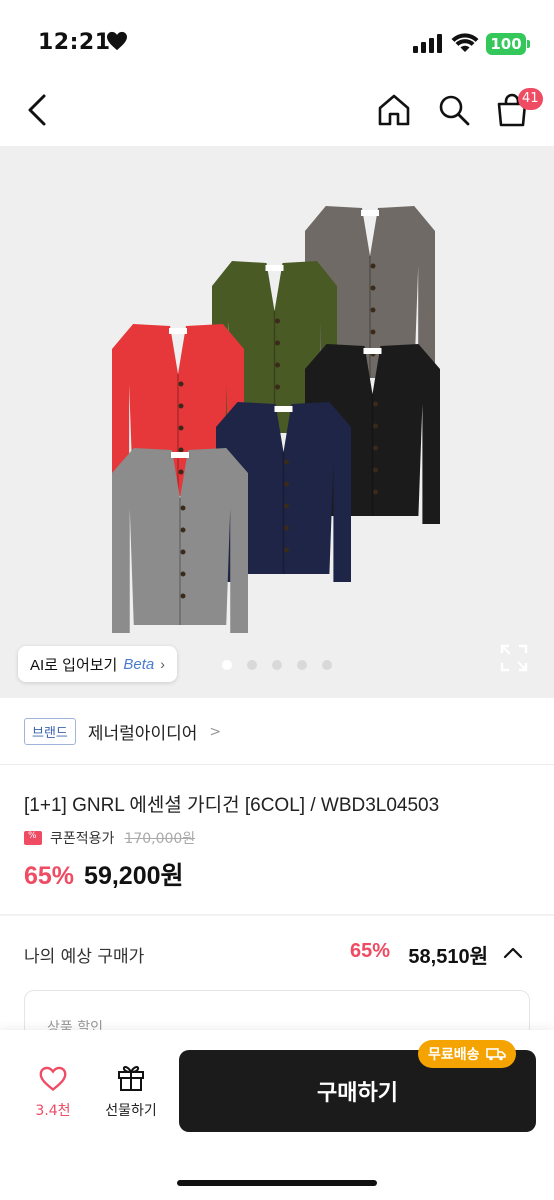 This screenshot has height=1200, width=554. What do you see at coordinates (528, 44) in the screenshot?
I see `battery-nub` at bounding box center [528, 44].